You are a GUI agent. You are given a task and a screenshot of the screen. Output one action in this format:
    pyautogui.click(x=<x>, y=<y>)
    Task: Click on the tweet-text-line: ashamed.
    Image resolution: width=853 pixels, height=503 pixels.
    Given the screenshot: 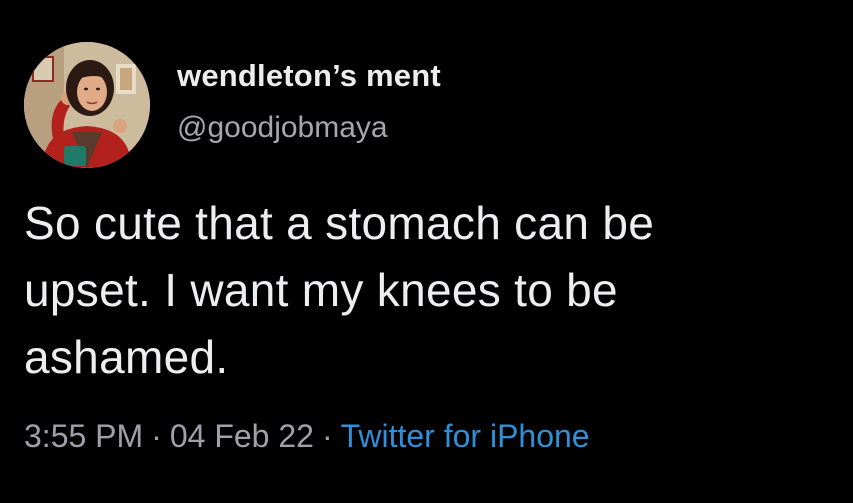 What is the action you would take?
    pyautogui.click(x=126, y=357)
    